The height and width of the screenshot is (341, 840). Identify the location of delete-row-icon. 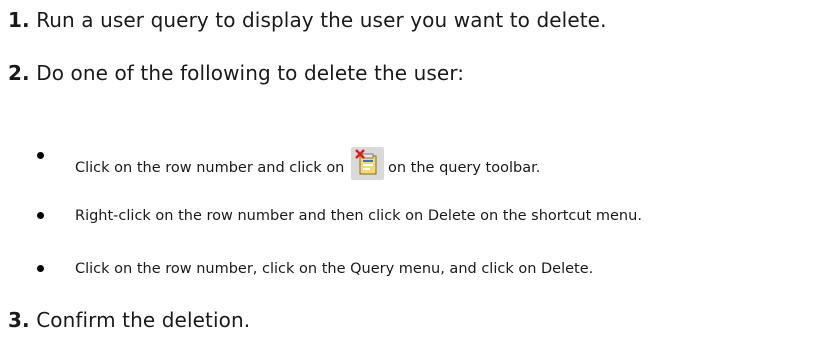
(367, 163).